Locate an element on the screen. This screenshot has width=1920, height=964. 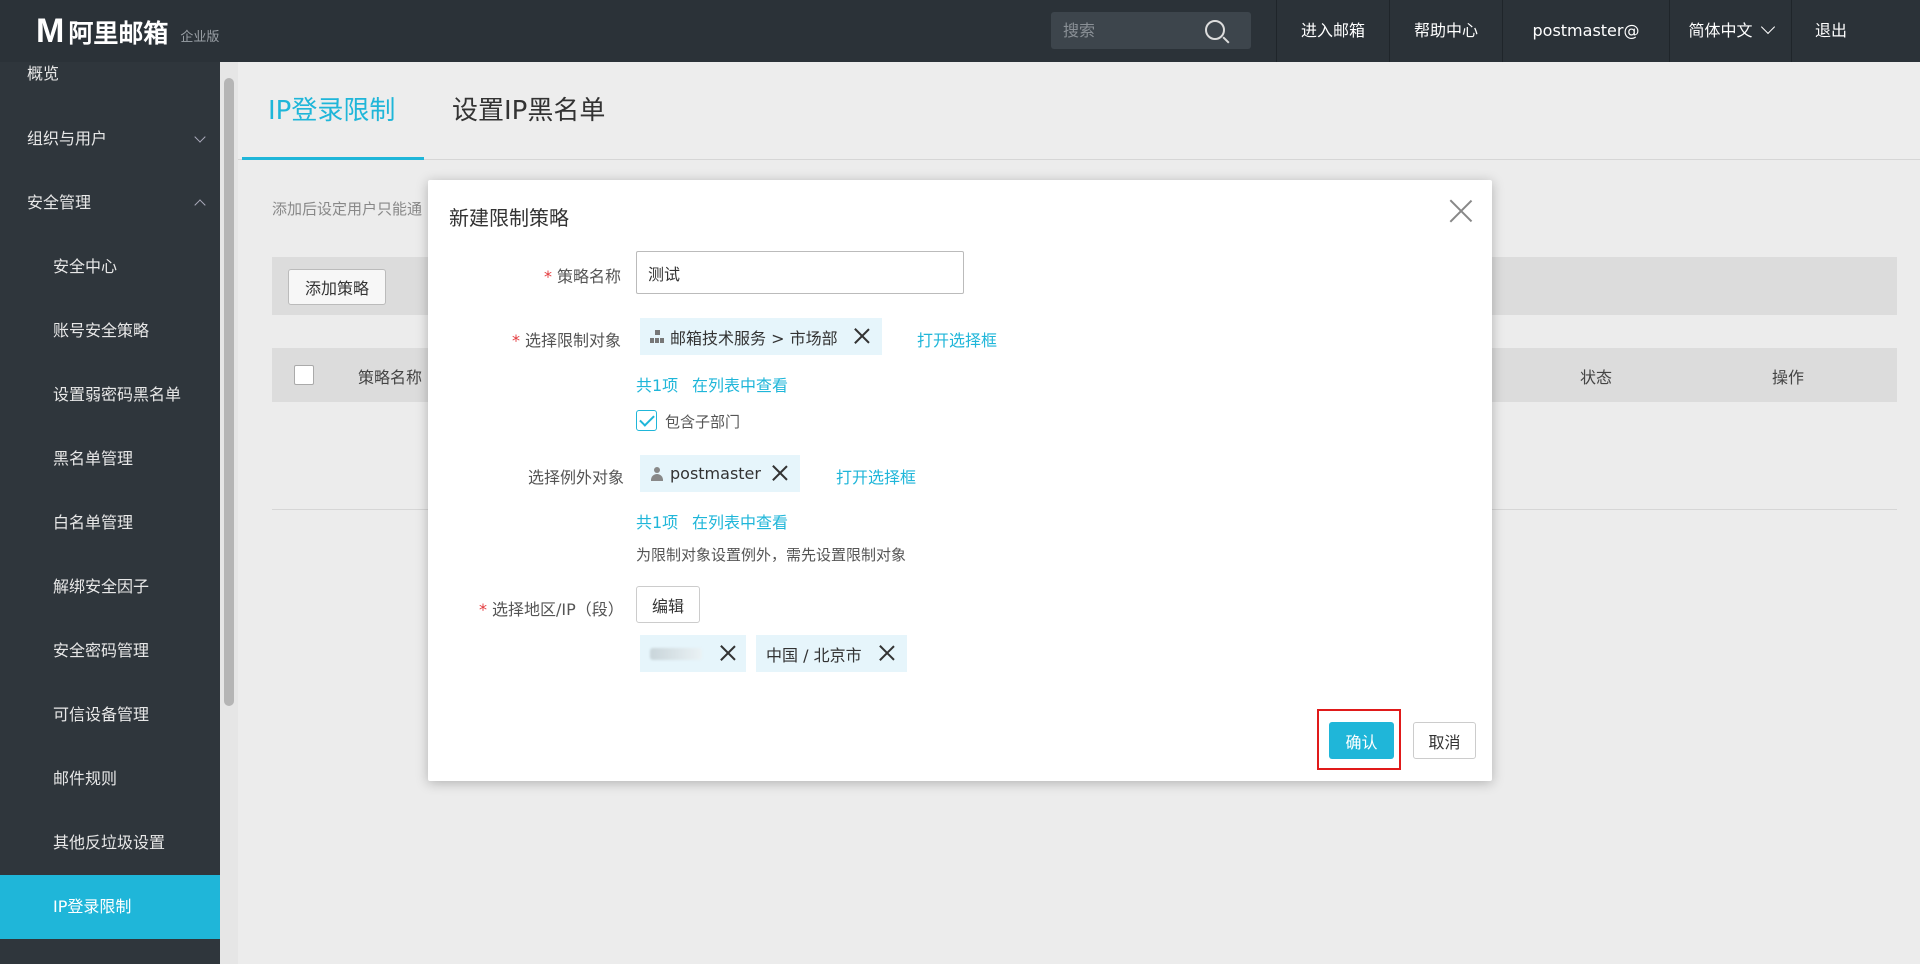
target-label-text: 选择限制对象 is located at coordinates (573, 340).